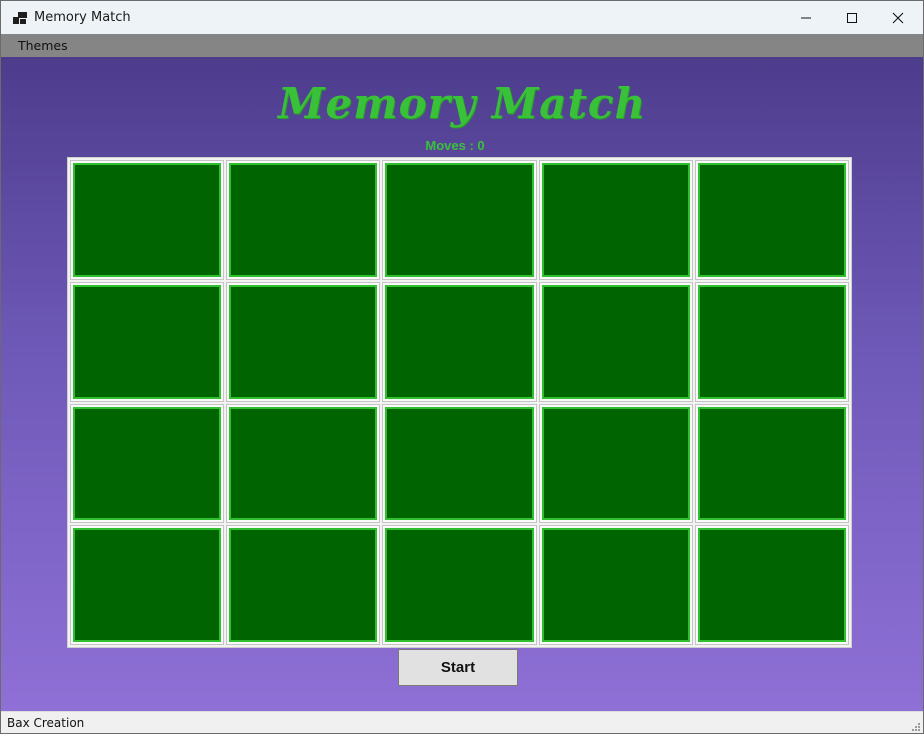  I want to click on close-icon, so click(898, 17).